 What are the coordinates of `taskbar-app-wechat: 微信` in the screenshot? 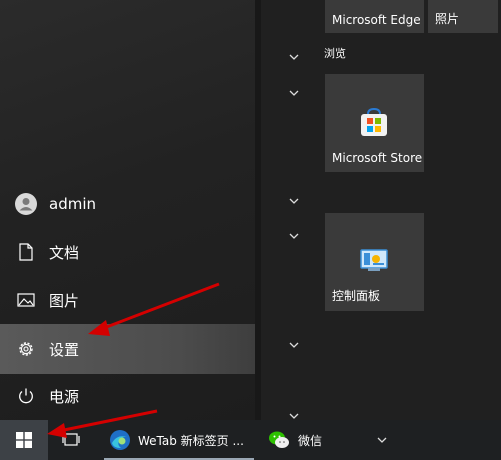 It's located at (317, 440).